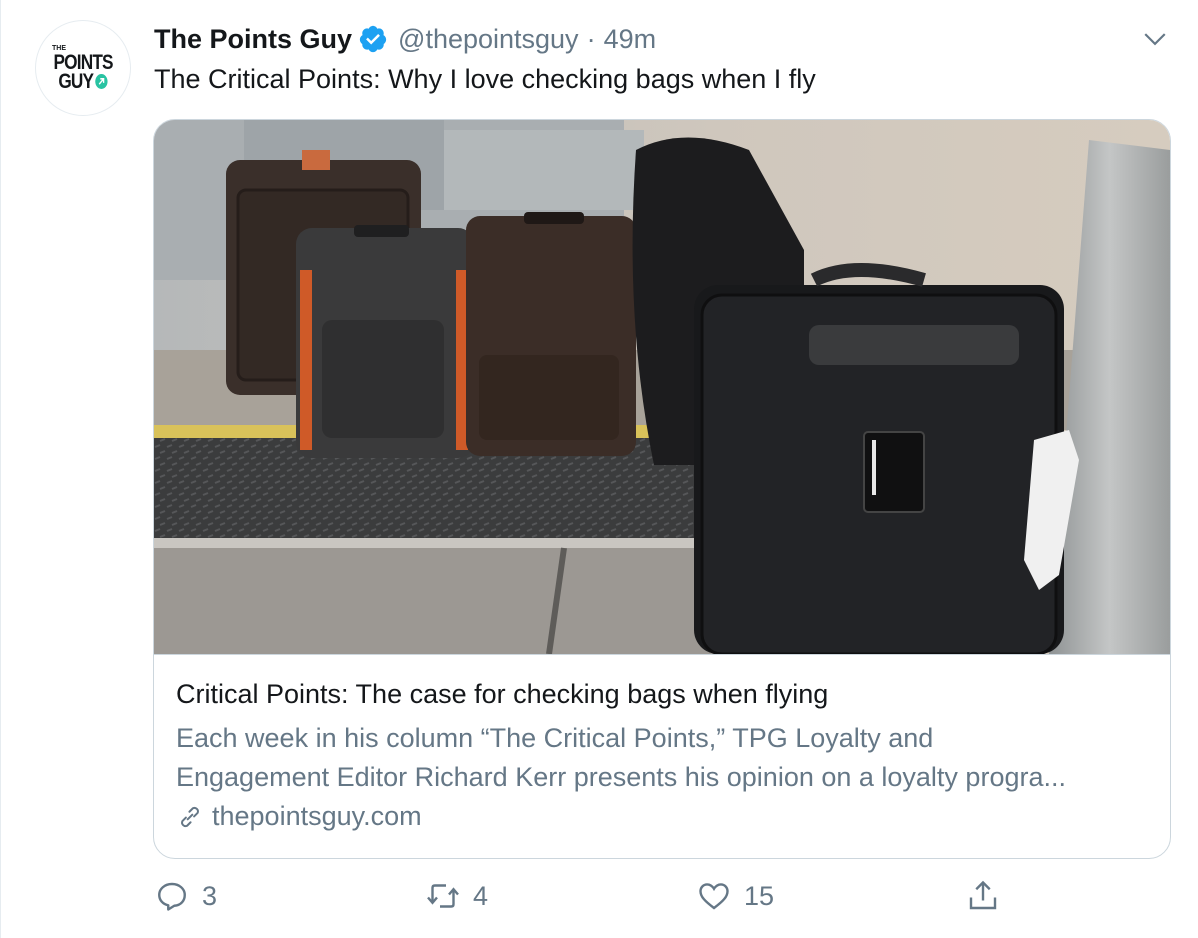 The height and width of the screenshot is (938, 1198). I want to click on author-handle: @thepointsguy, so click(488, 39).